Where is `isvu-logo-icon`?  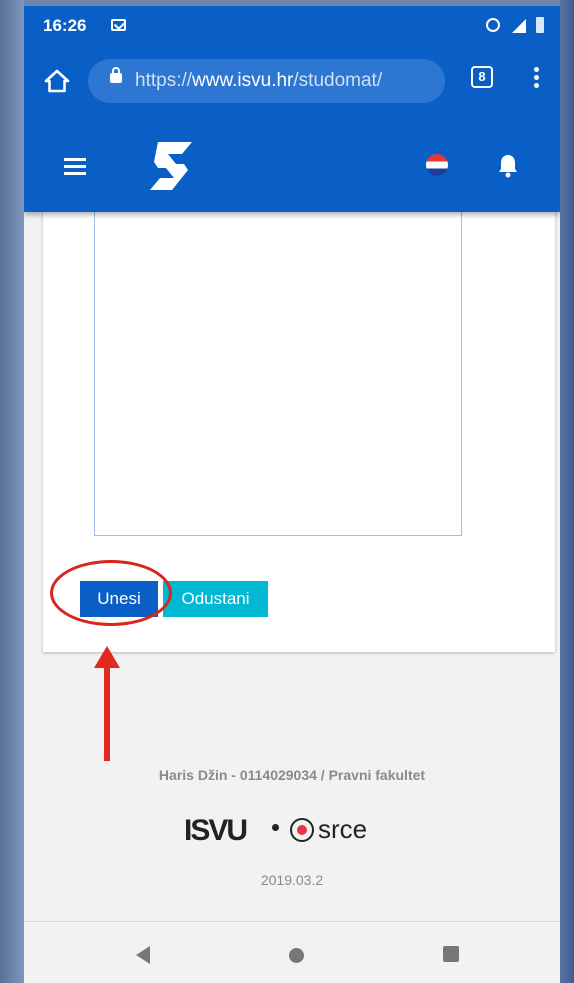 isvu-logo-icon is located at coordinates (171, 166).